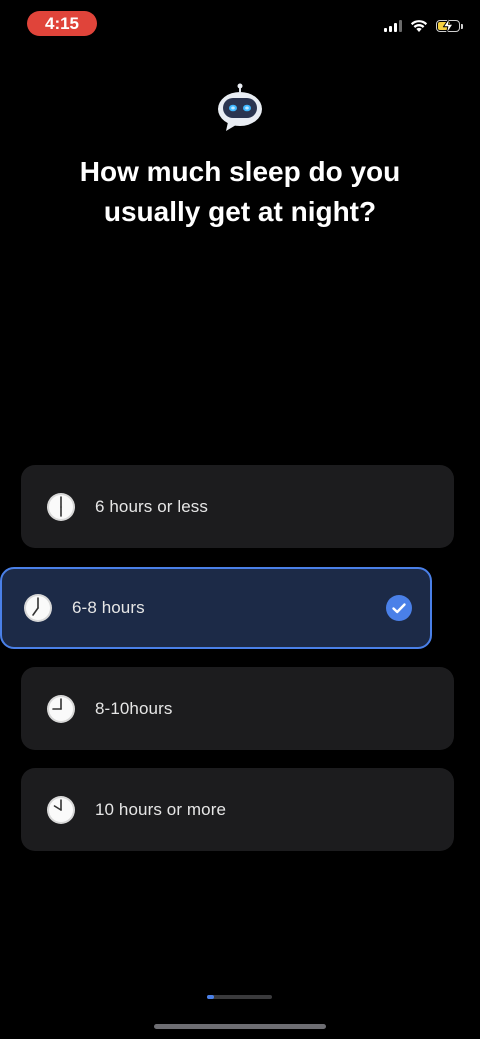 The height and width of the screenshot is (1039, 480). What do you see at coordinates (61, 809) in the screenshot?
I see `clock-ten-icon` at bounding box center [61, 809].